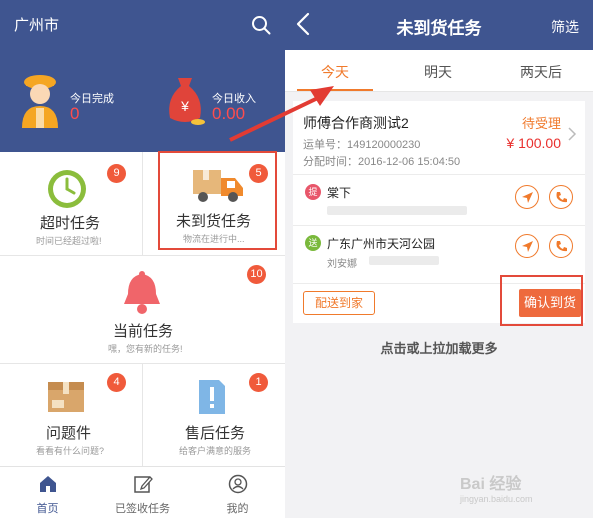 The height and width of the screenshot is (518, 593). I want to click on today-done-value: 0, so click(75, 113).